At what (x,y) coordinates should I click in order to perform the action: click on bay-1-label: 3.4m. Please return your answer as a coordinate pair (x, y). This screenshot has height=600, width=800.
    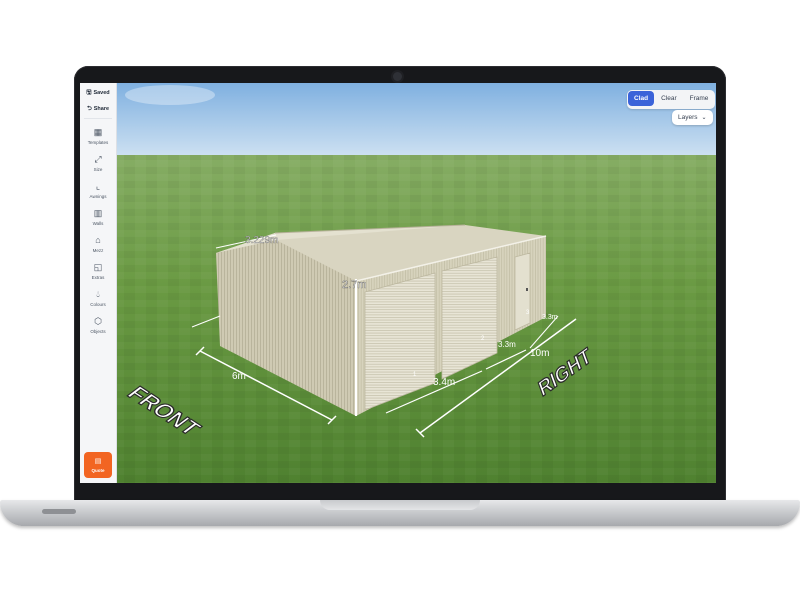
    Looking at the image, I should click on (444, 382).